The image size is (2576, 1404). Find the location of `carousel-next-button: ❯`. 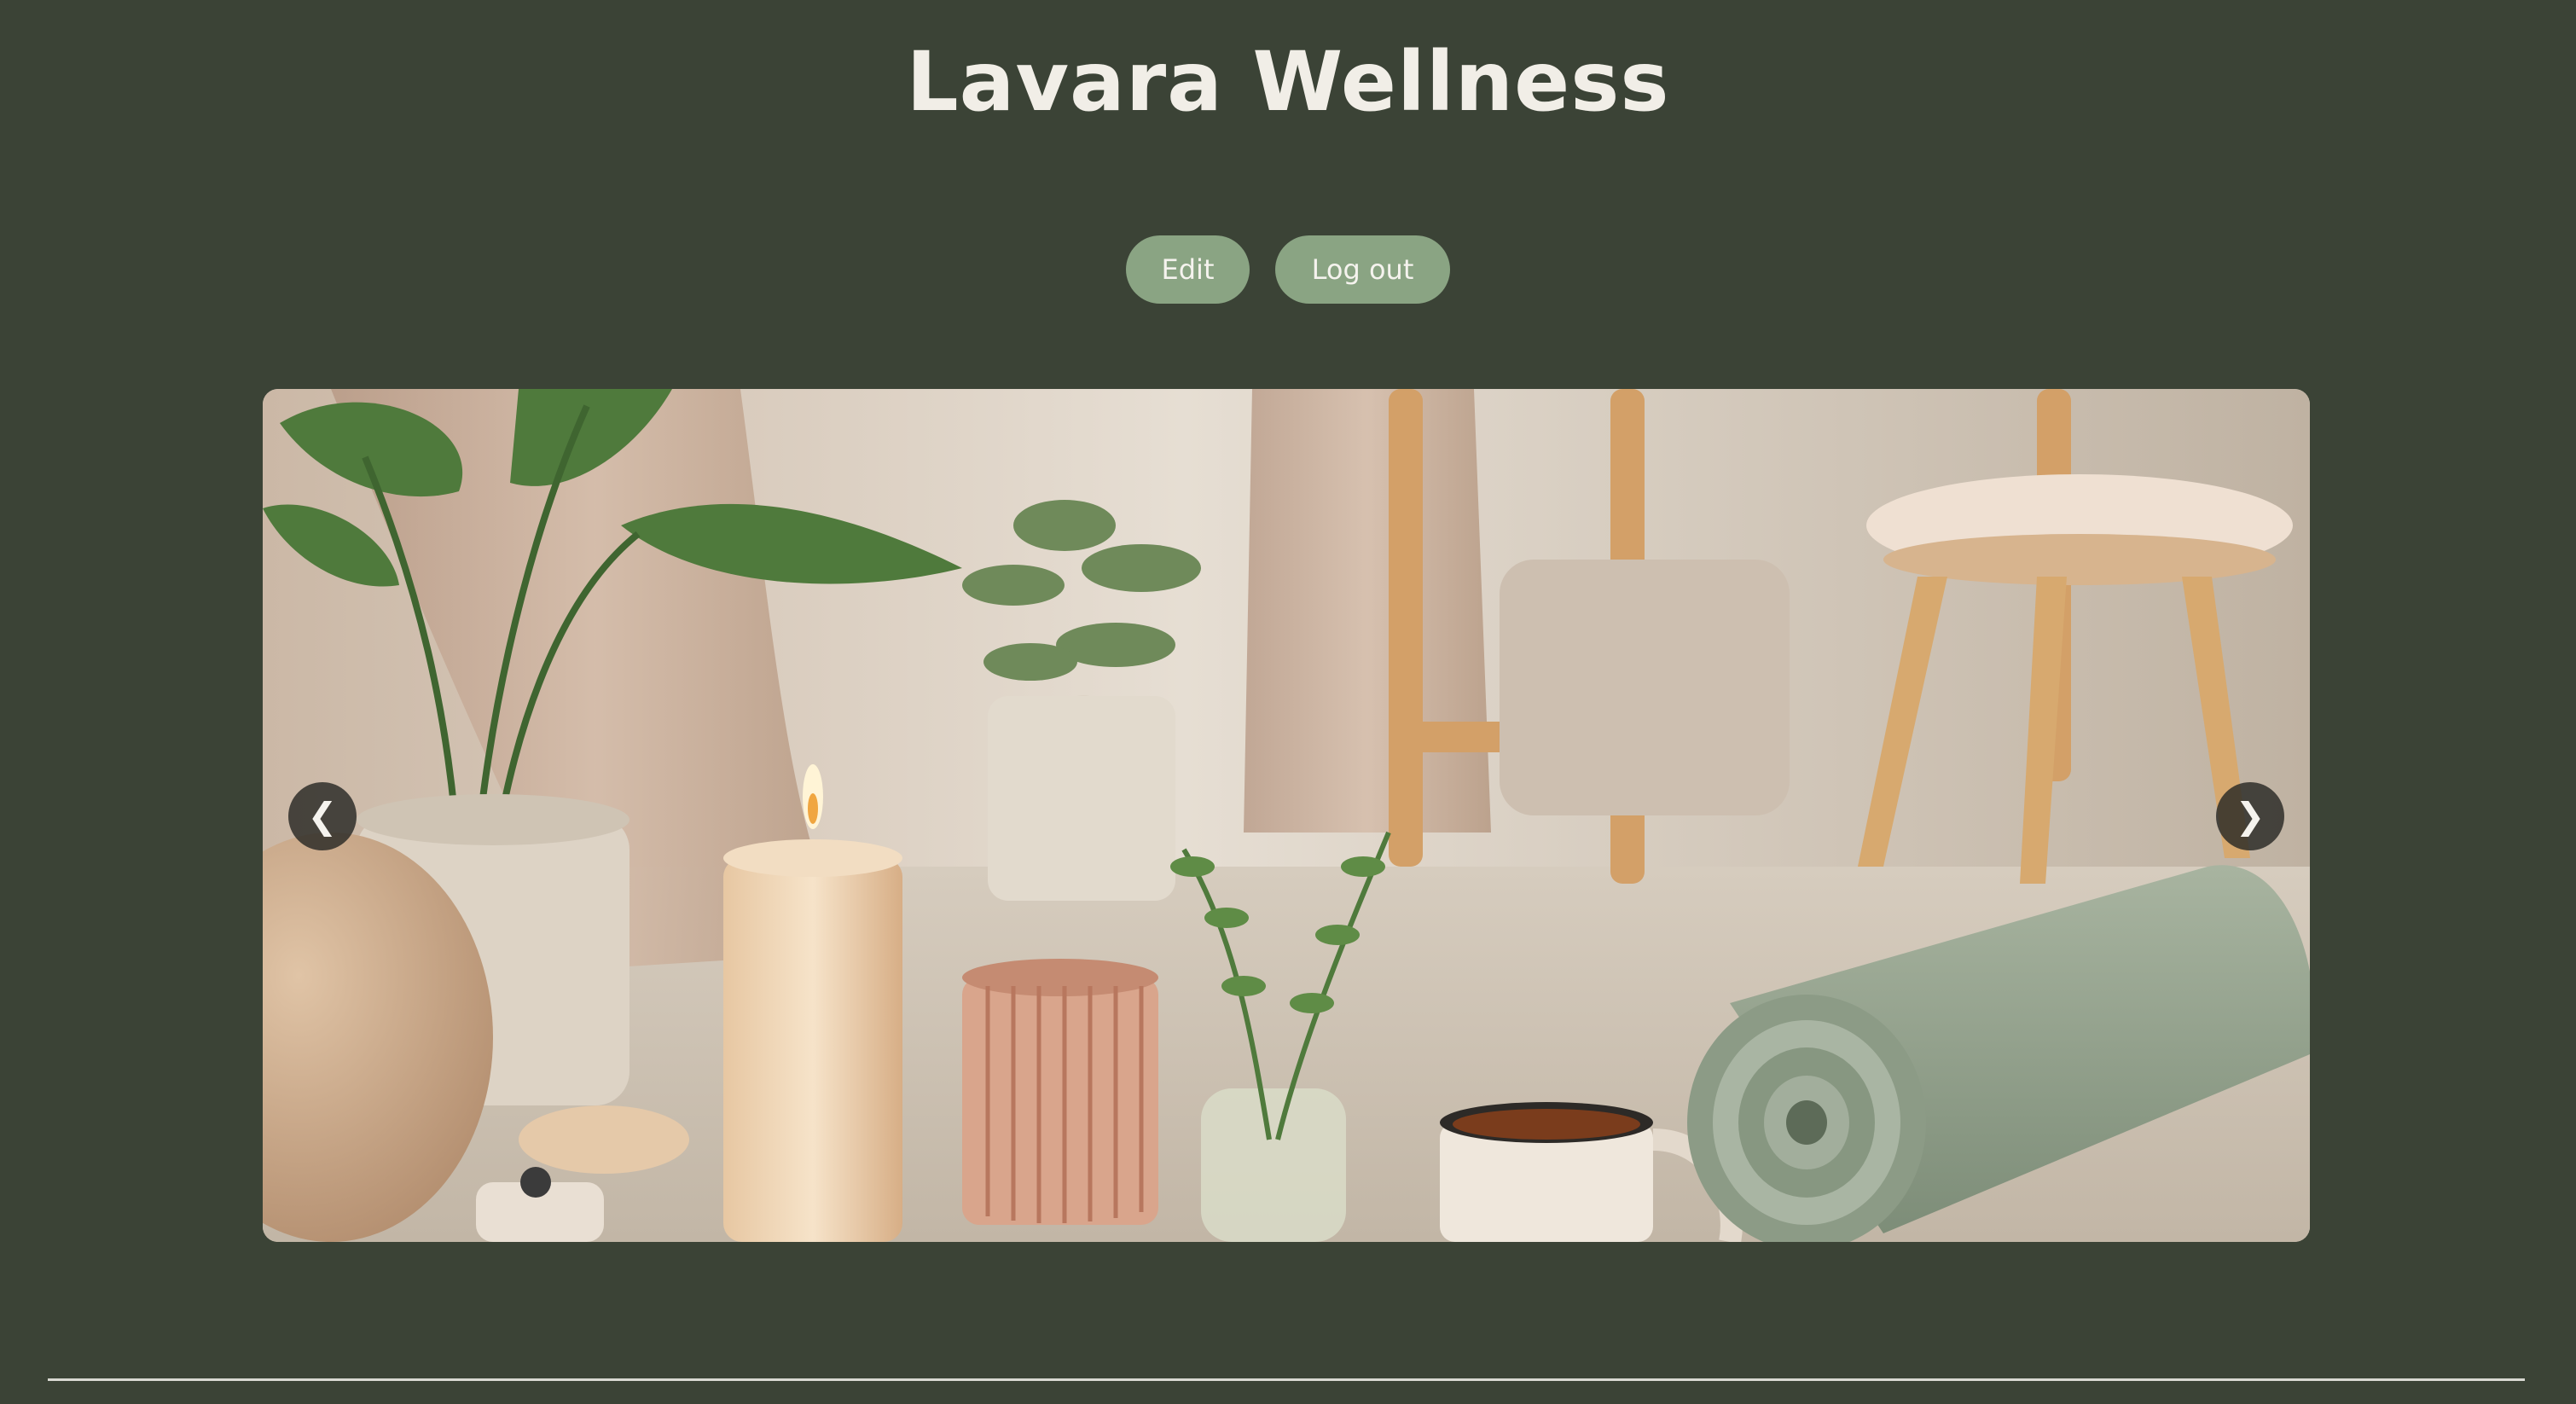

carousel-next-button: ❯ is located at coordinates (2250, 816).